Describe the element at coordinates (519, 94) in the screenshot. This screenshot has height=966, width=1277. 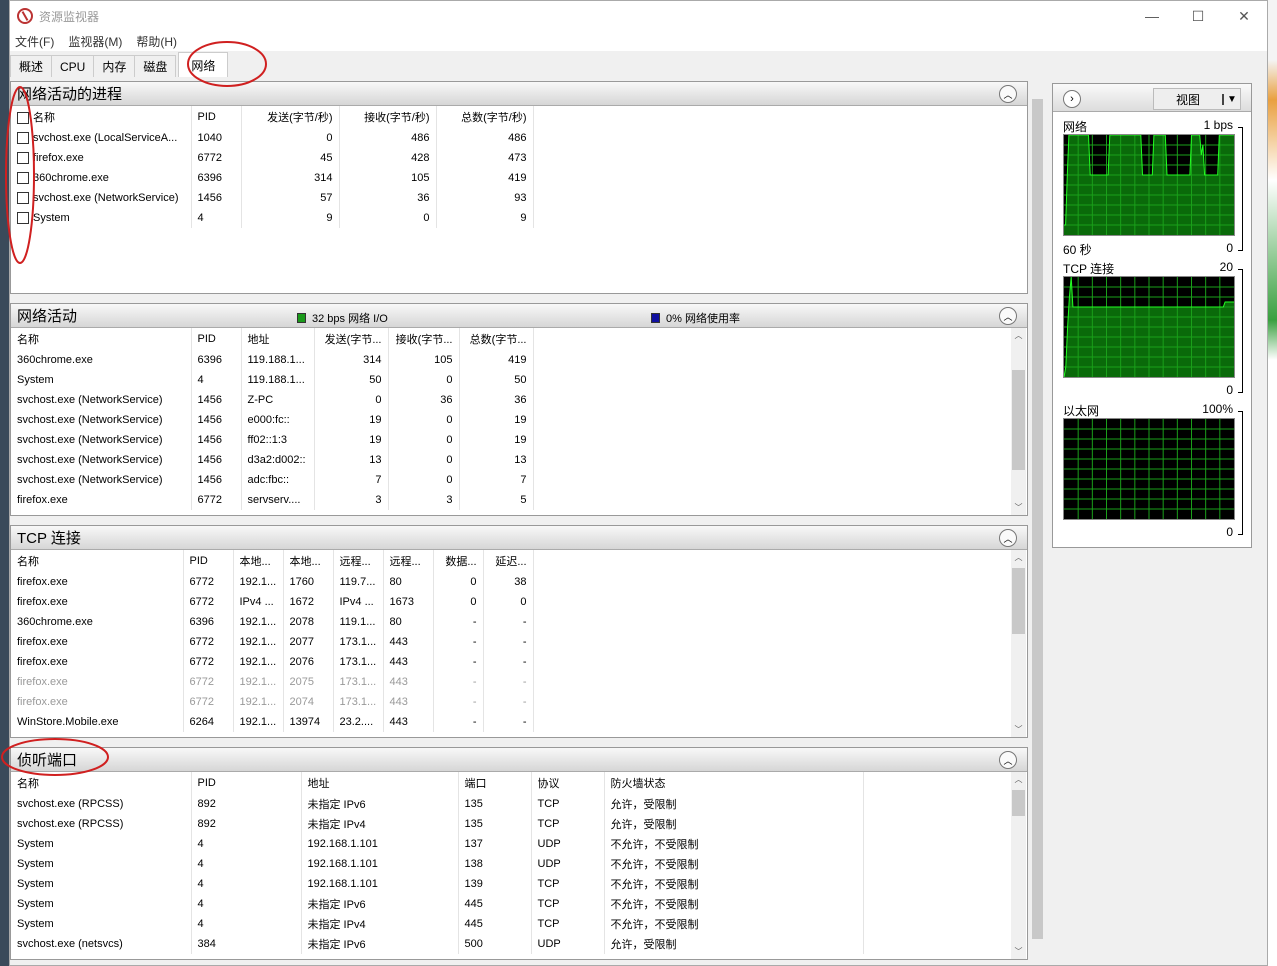
I see `processes-header: 网络活动的进程 ︿` at that location.